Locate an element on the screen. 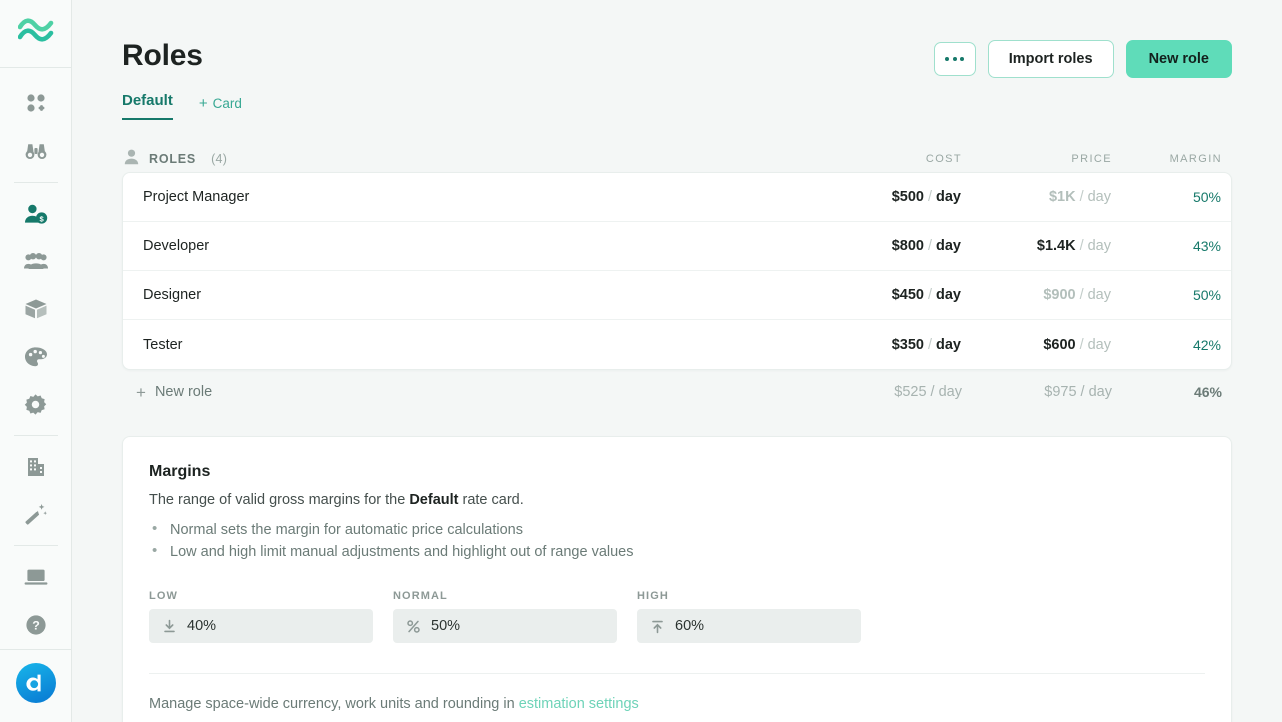 Image resolution: width=1282 pixels, height=722 pixels. arrow-down-to-line-icon is located at coordinates (169, 626).